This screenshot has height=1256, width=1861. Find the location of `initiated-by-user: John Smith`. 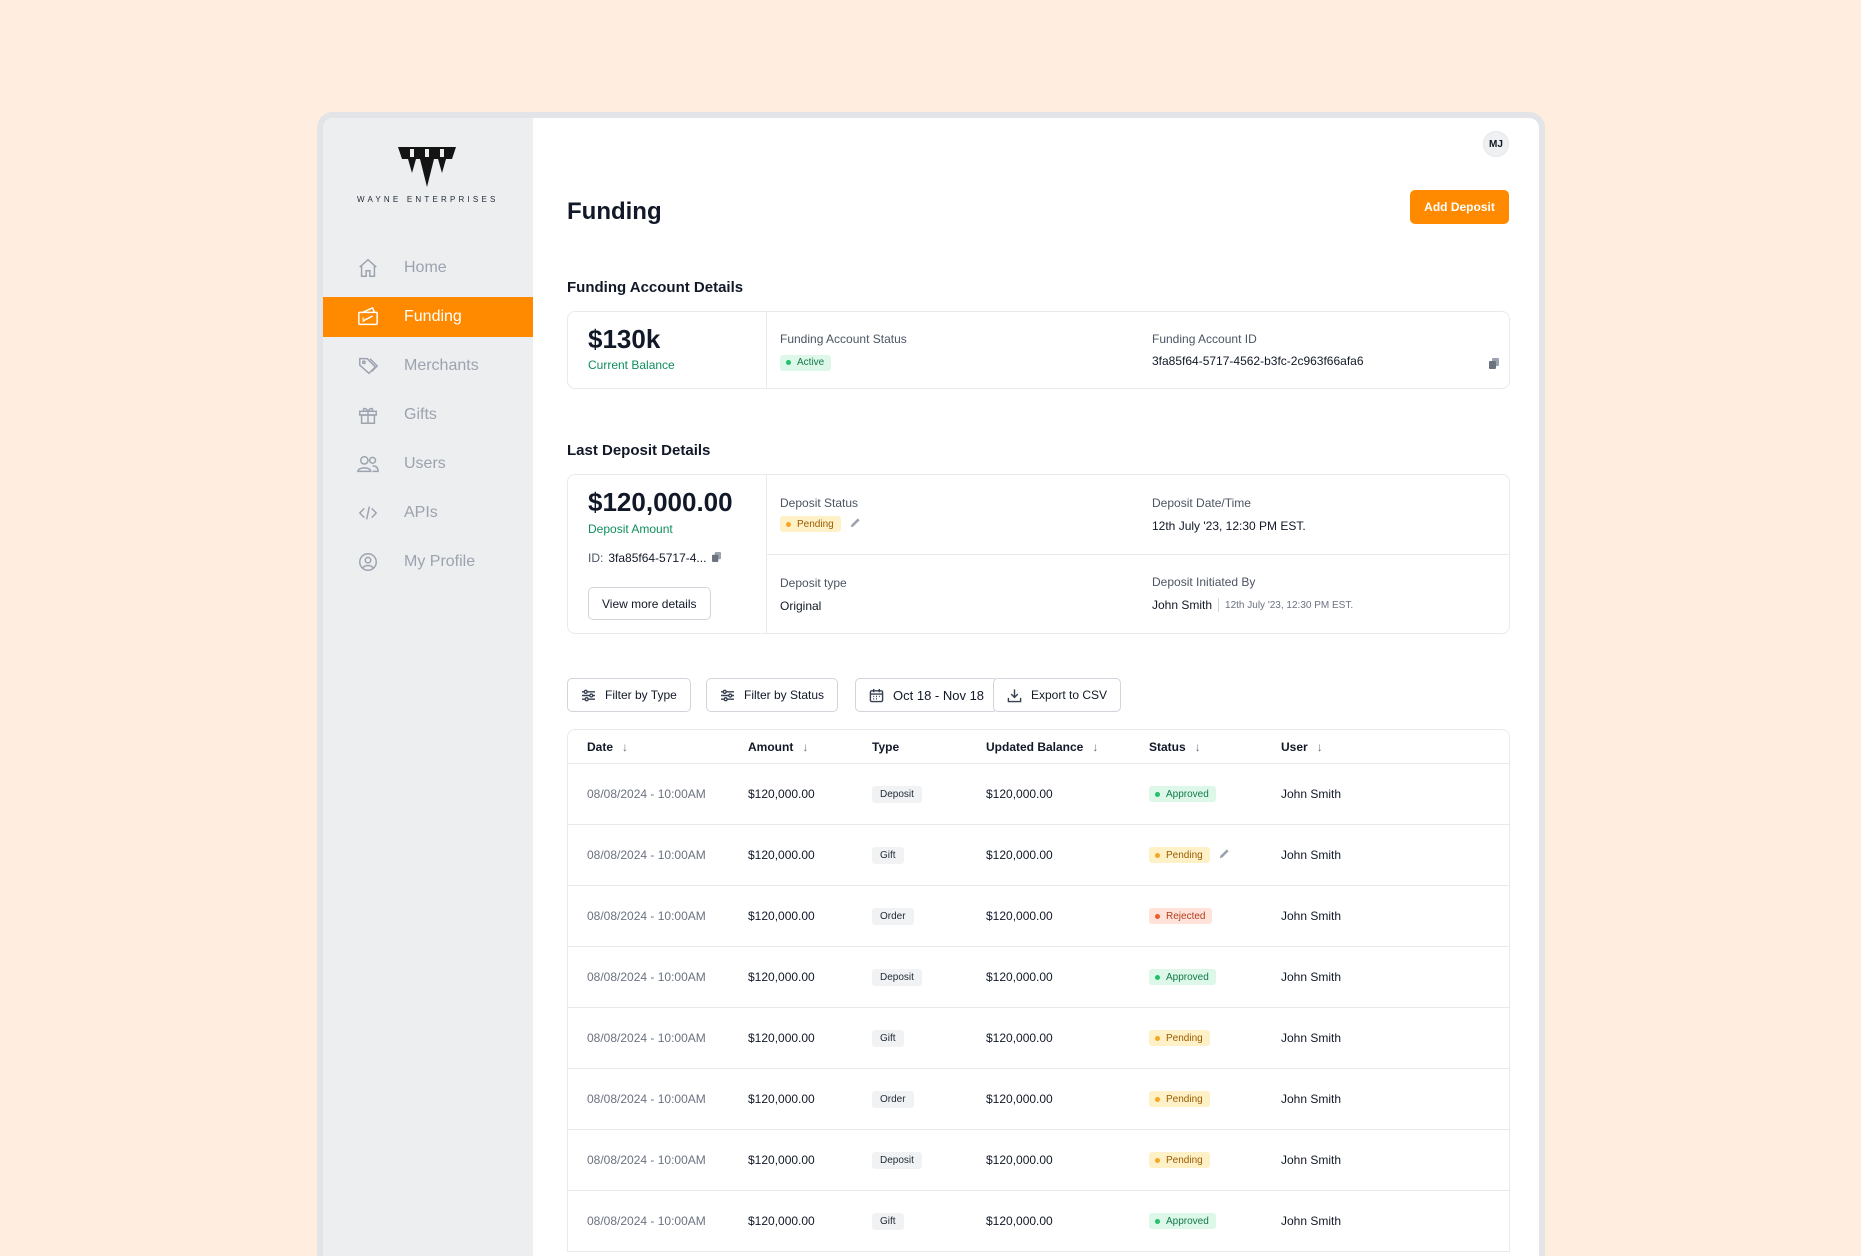

initiated-by-user: John Smith is located at coordinates (1186, 605).